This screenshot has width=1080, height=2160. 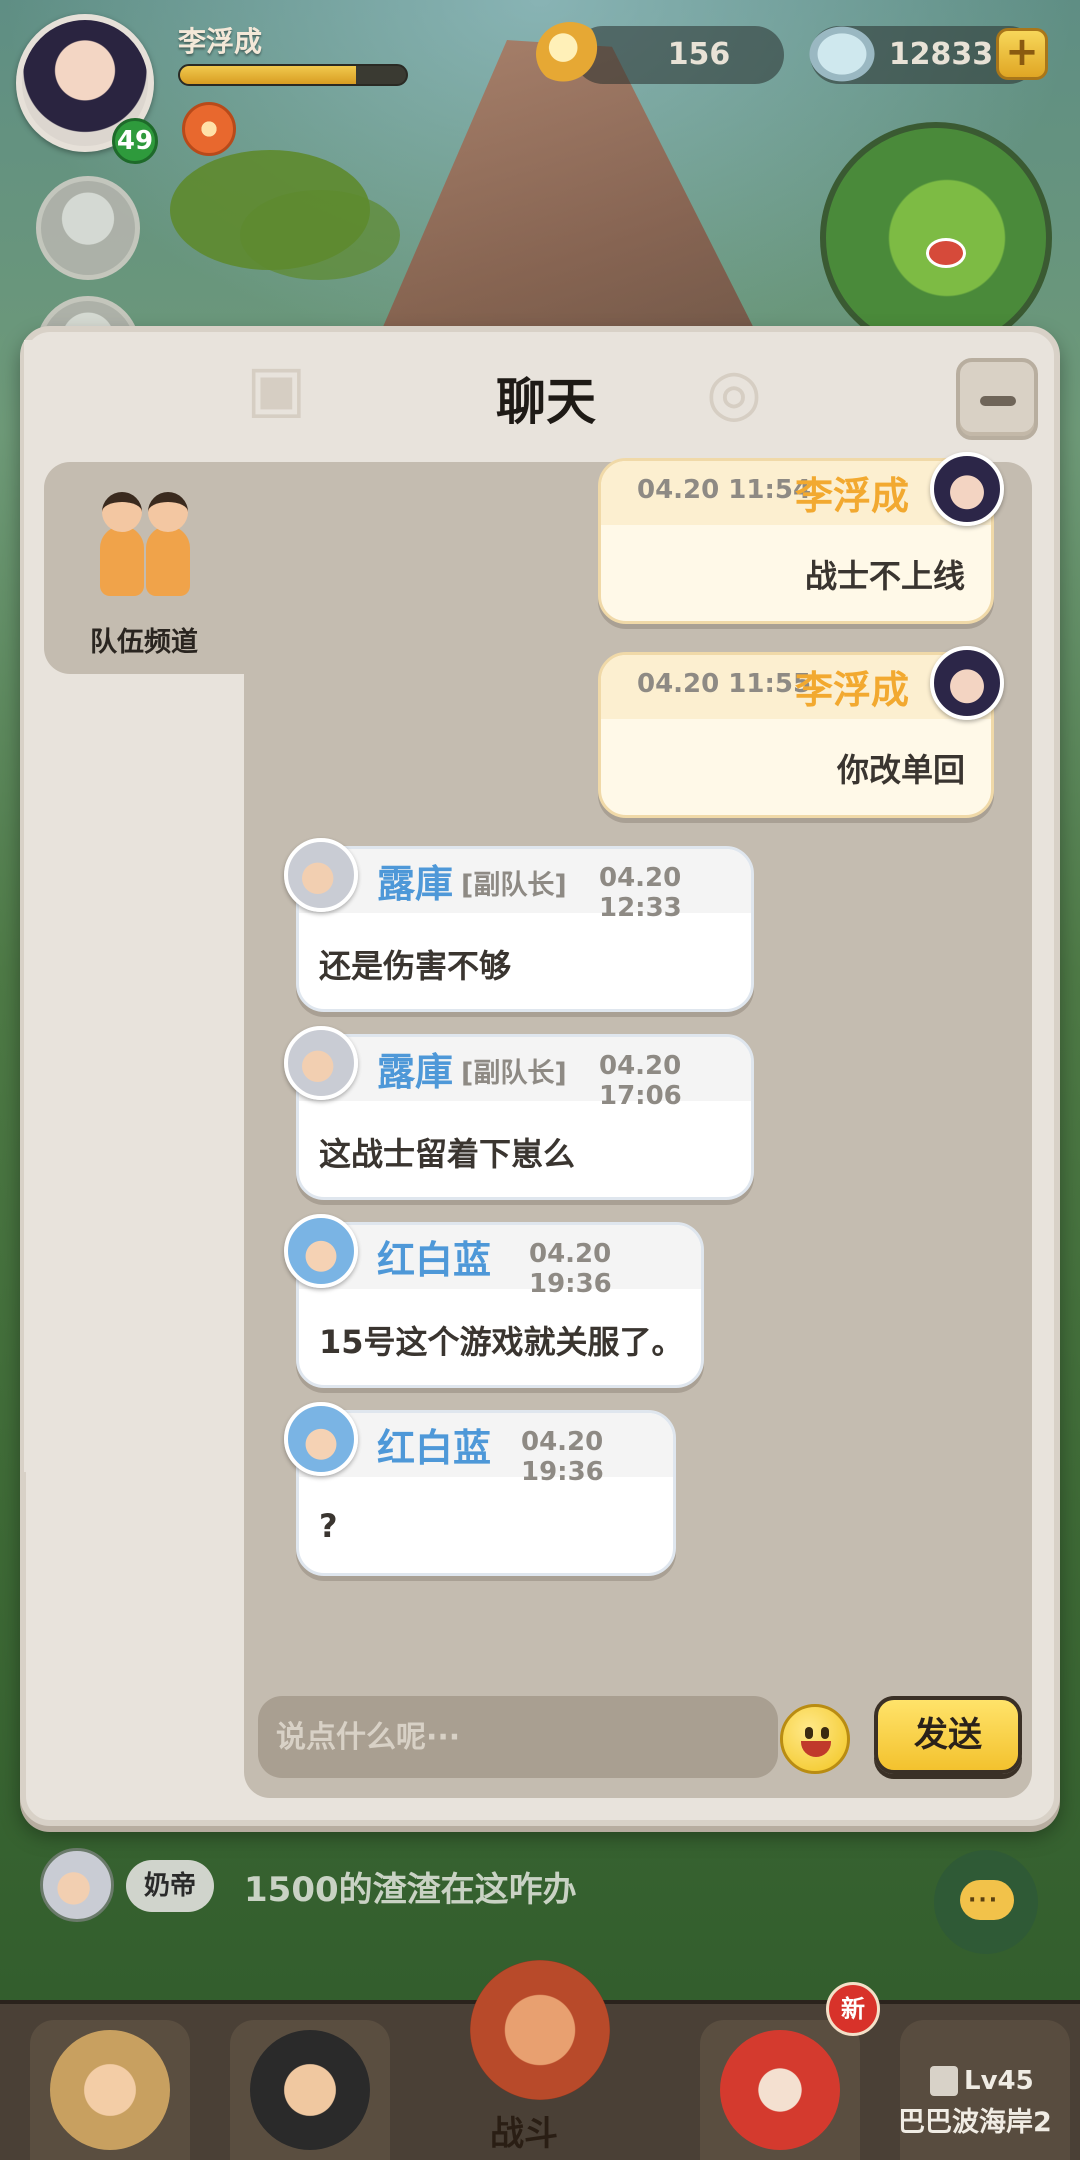 What do you see at coordinates (815, 1739) in the screenshot?
I see `emoji-button` at bounding box center [815, 1739].